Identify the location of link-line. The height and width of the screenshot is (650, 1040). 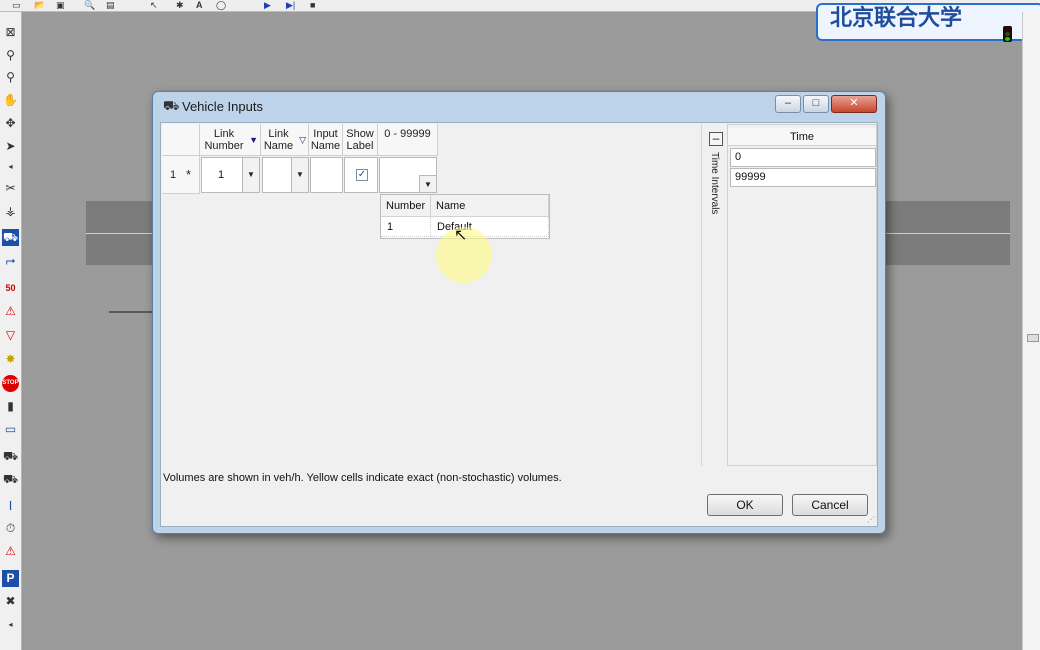
(132, 312).